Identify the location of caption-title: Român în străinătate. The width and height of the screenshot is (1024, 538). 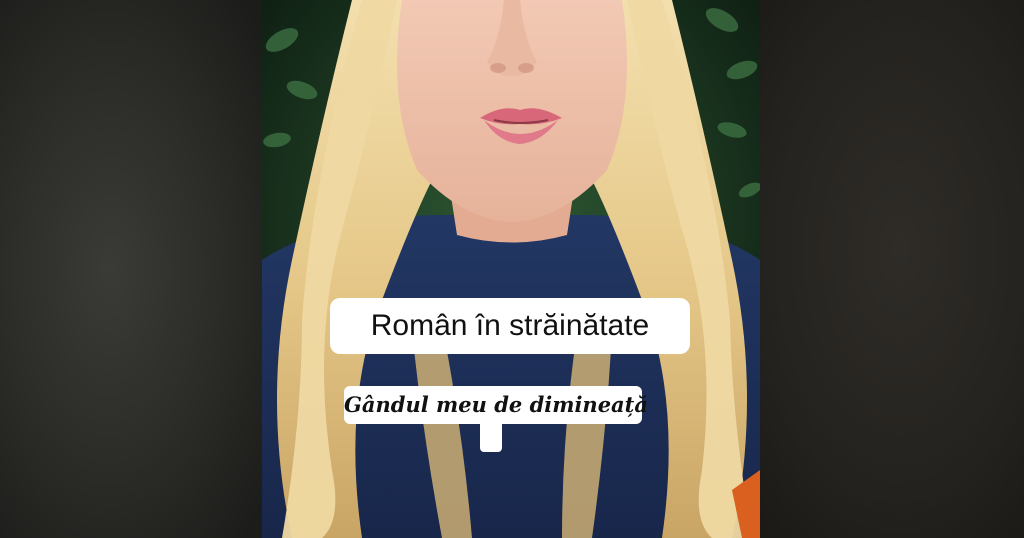
(510, 326).